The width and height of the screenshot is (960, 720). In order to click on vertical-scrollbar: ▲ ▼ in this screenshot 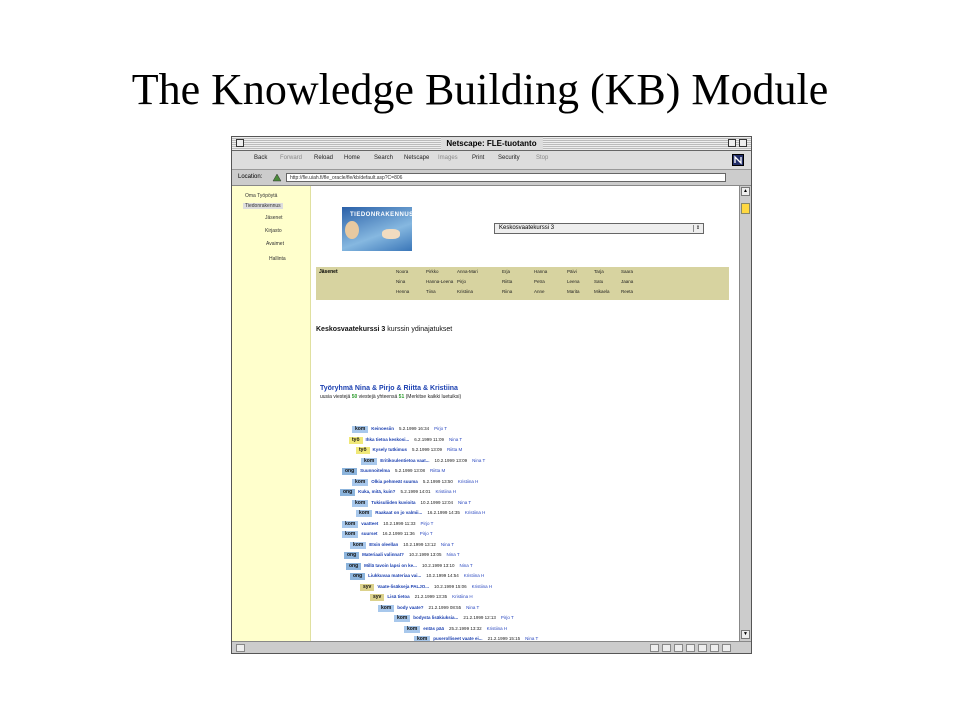, I will do `click(745, 413)`.